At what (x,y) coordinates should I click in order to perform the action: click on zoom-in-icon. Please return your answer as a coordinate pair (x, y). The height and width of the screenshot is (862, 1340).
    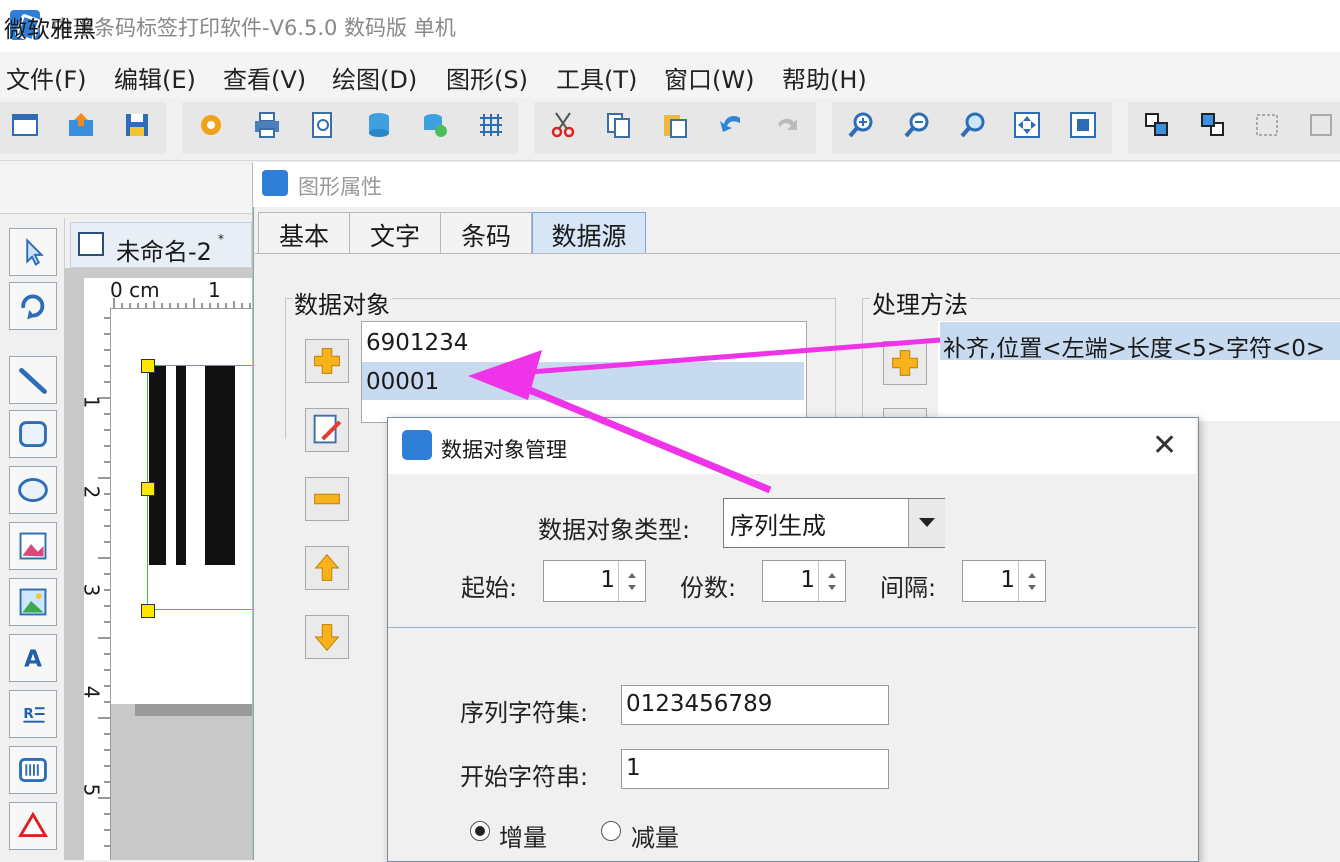
    Looking at the image, I should click on (861, 125).